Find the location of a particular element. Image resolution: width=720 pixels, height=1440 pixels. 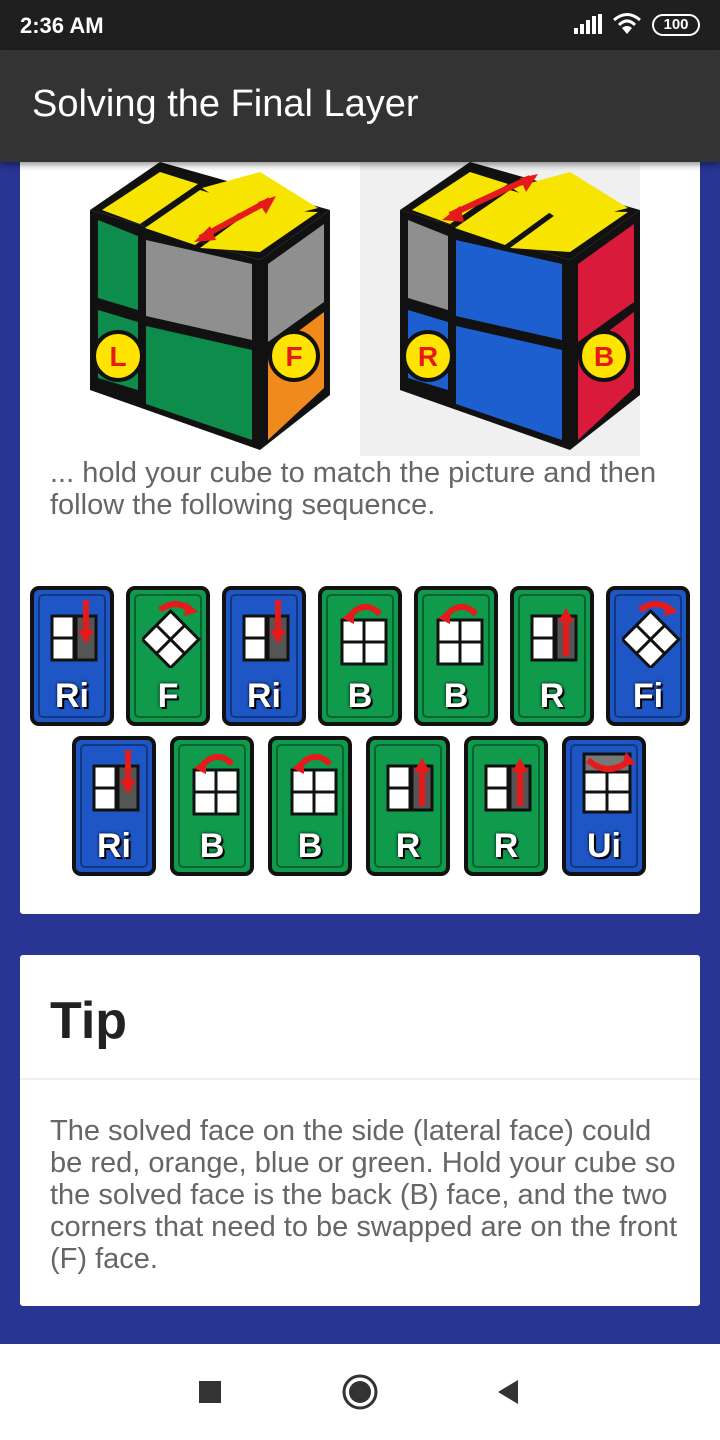

page-title: Solving the Final Layer is located at coordinates (225, 104).